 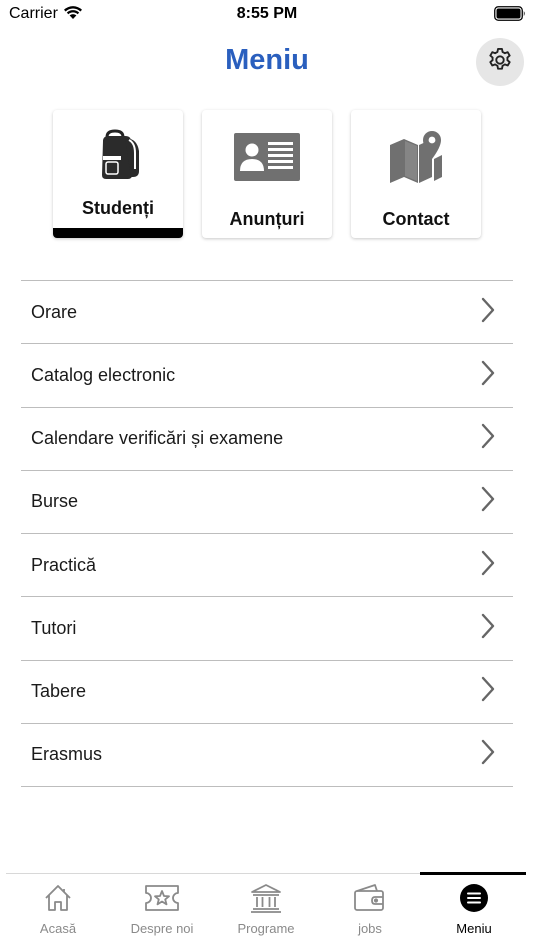 What do you see at coordinates (267, 219) in the screenshot?
I see `card-label: Anunțuri` at bounding box center [267, 219].